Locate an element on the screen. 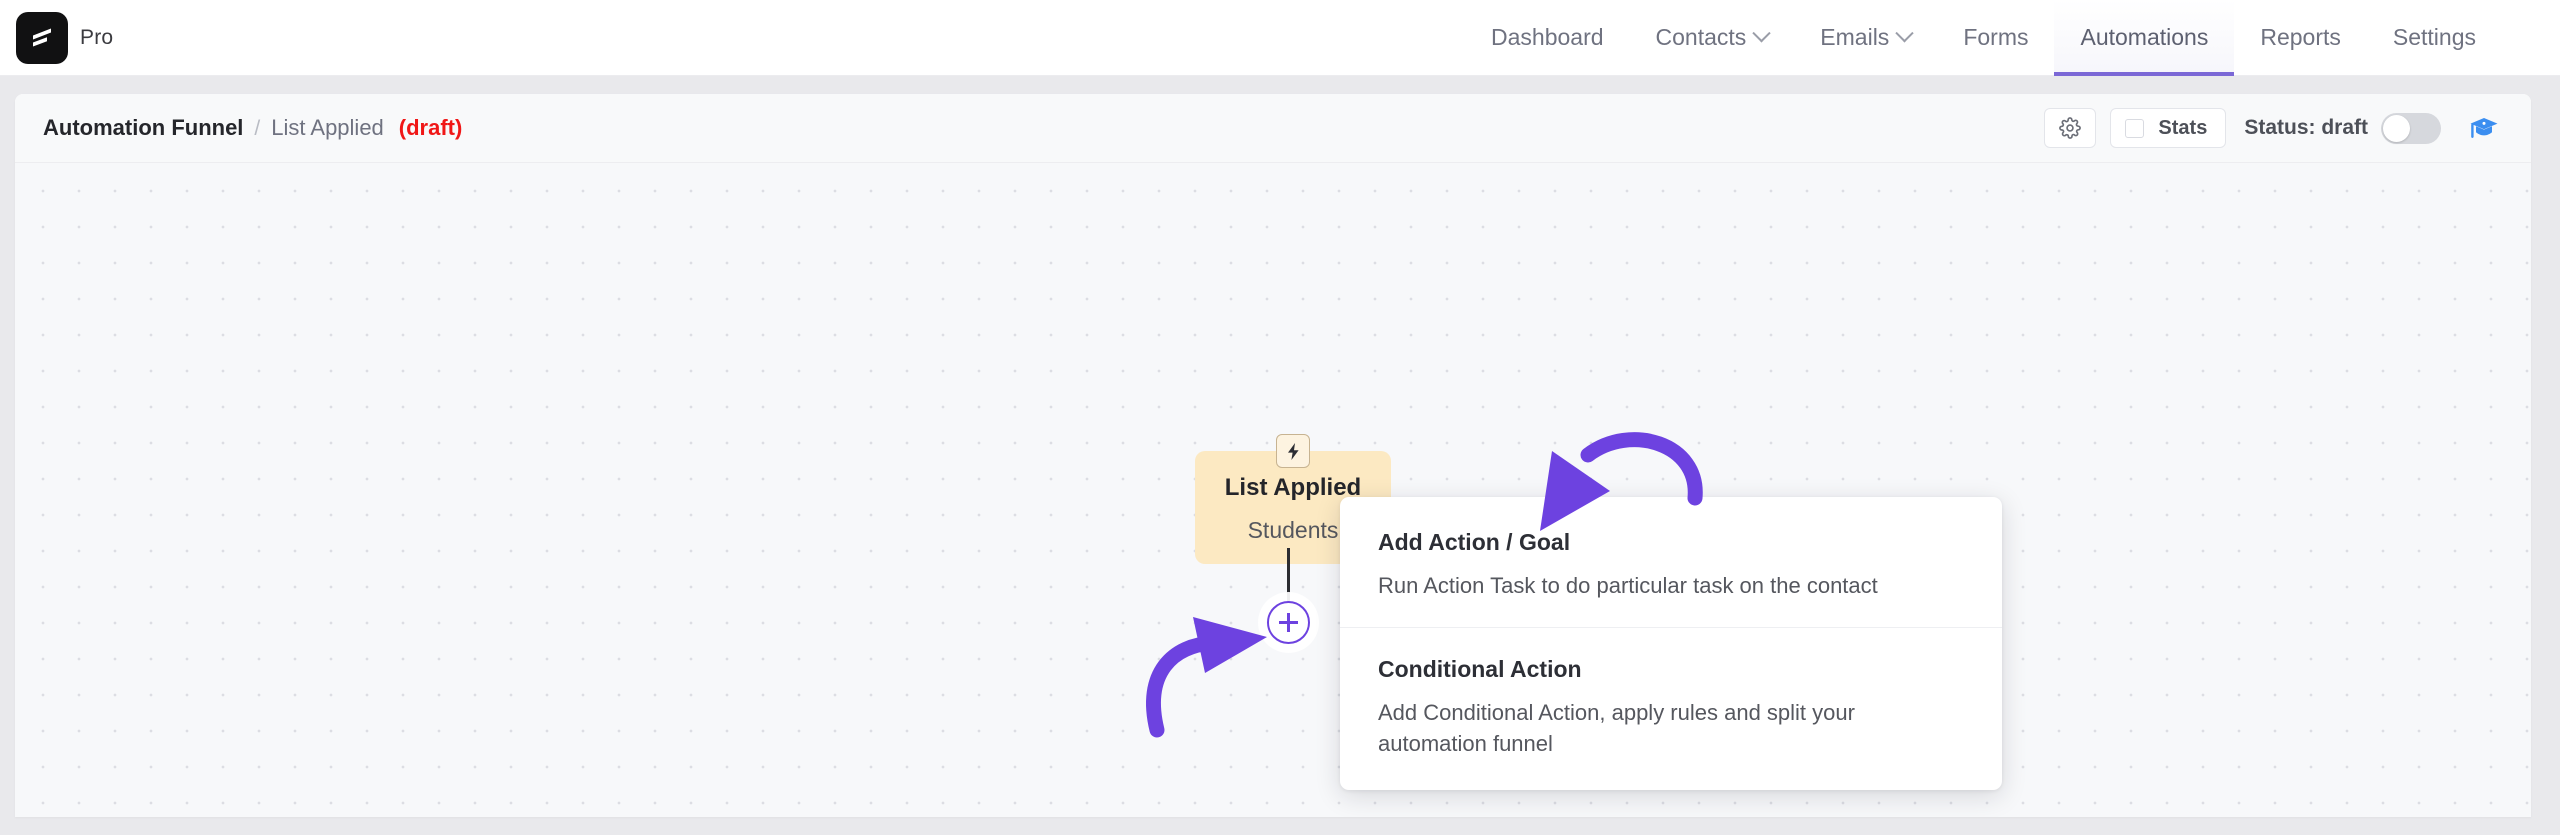 The height and width of the screenshot is (835, 2560). lightning-bolt-icon is located at coordinates (1293, 451).